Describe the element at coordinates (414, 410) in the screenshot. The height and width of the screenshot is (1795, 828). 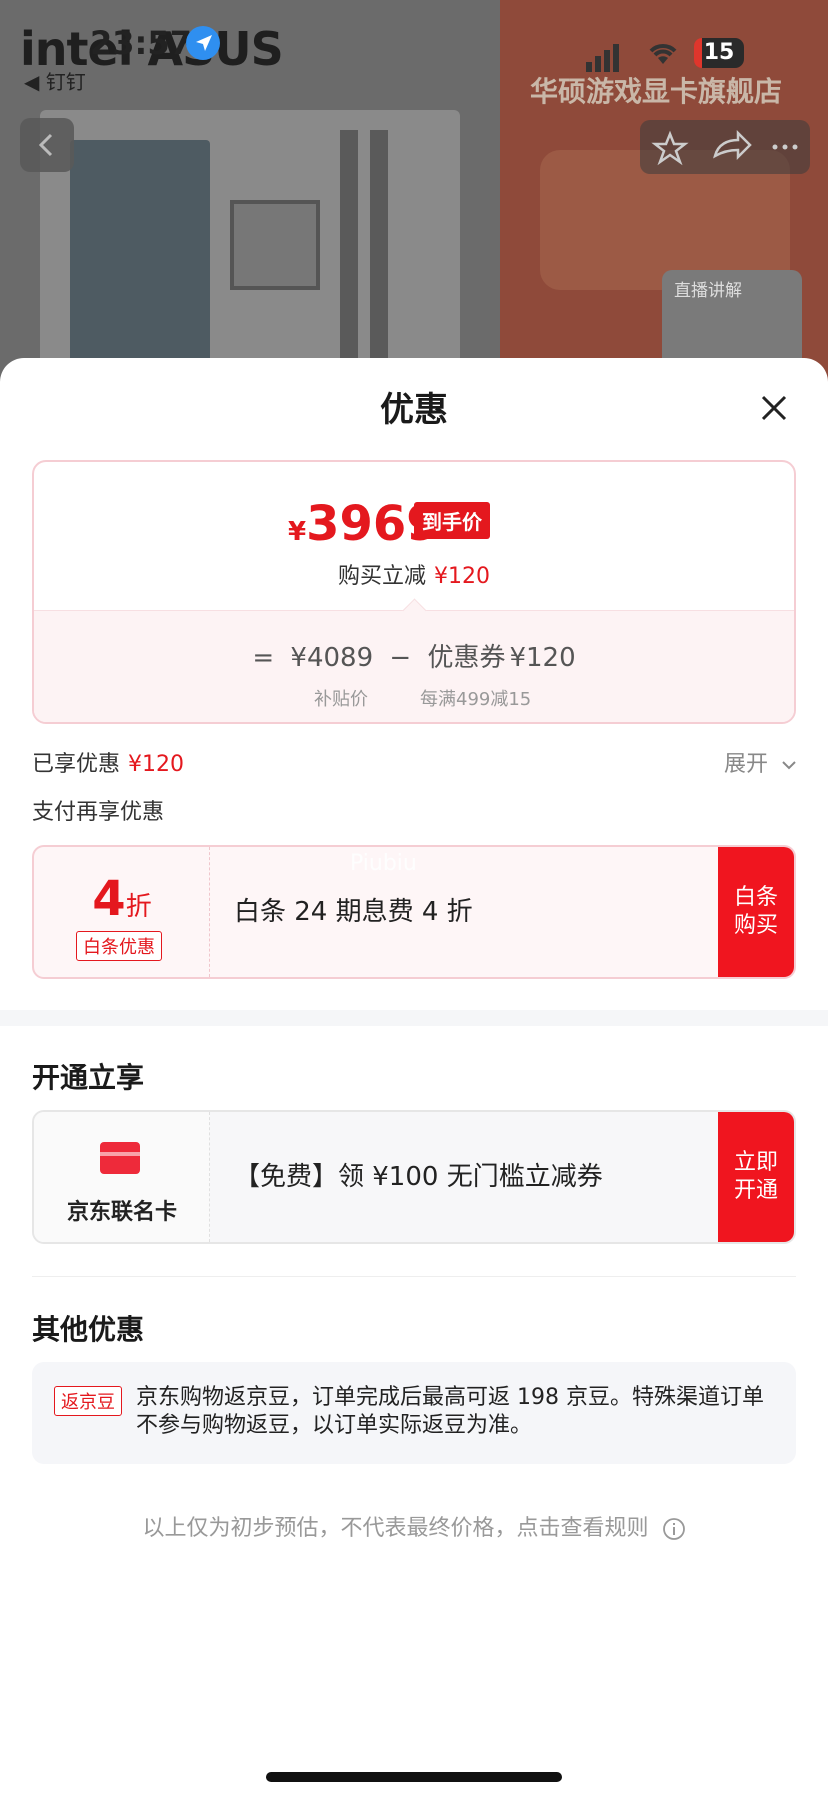
I see `sheet-title: 优惠` at that location.